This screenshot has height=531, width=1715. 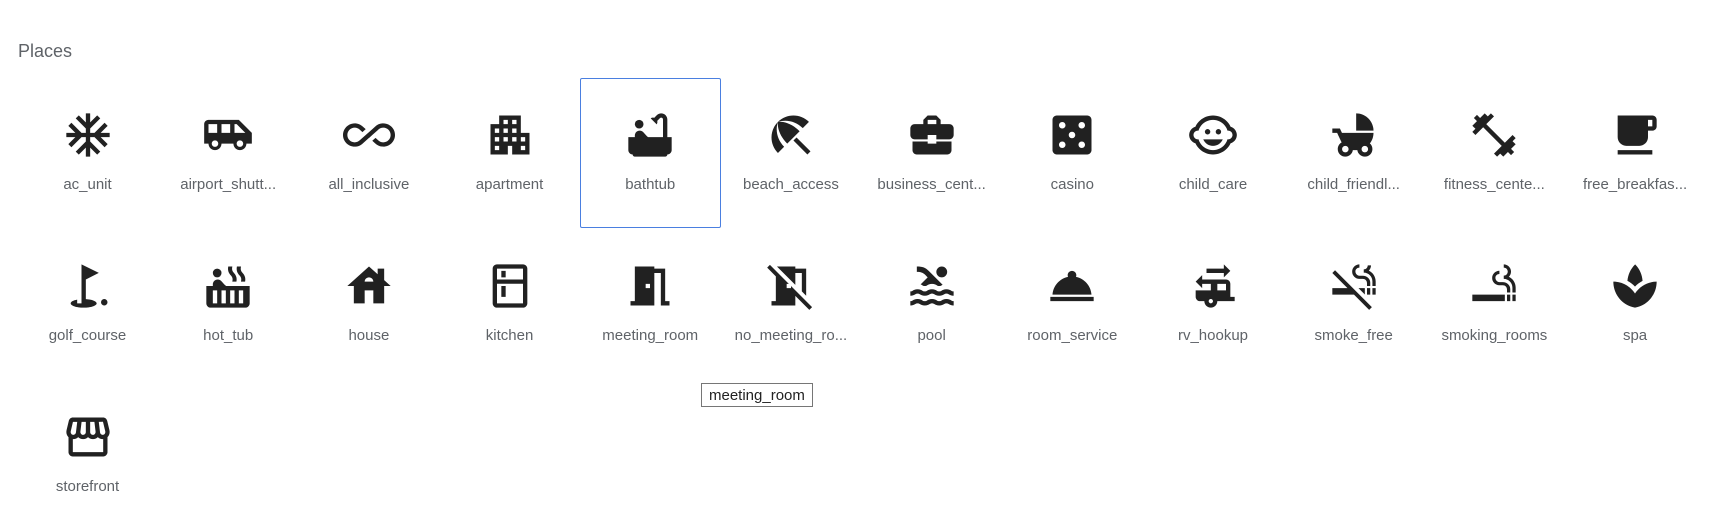 I want to click on icon-label: kitchen, so click(x=509, y=335).